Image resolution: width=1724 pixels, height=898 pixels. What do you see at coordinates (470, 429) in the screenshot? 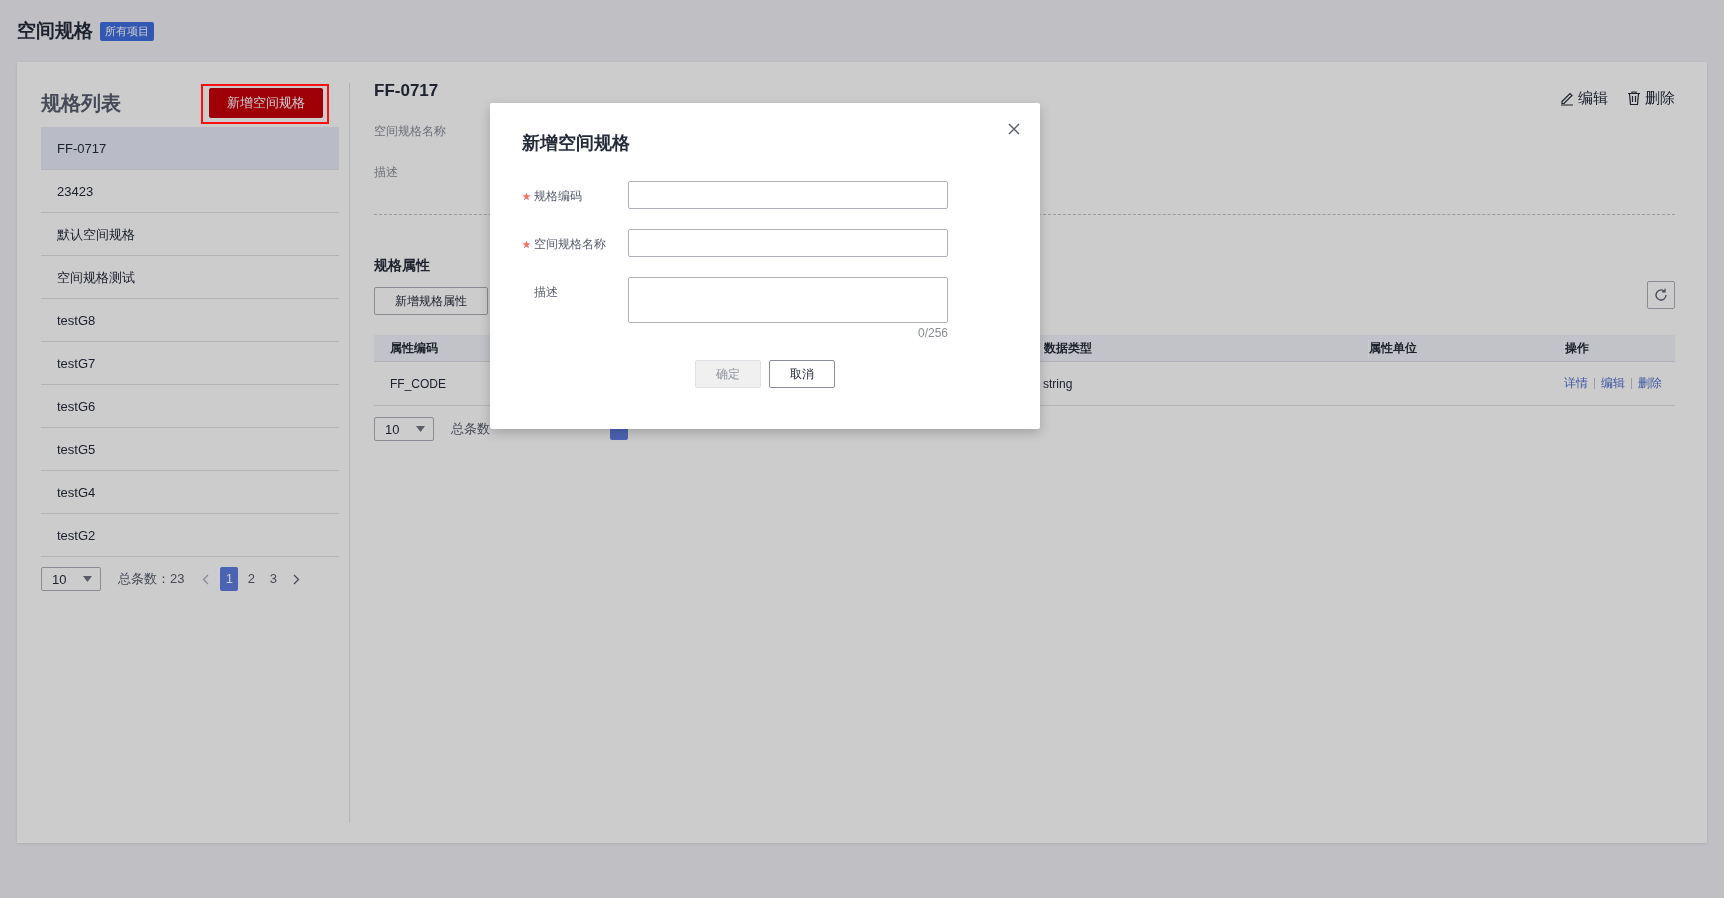
I see `total-count: 总条数` at bounding box center [470, 429].